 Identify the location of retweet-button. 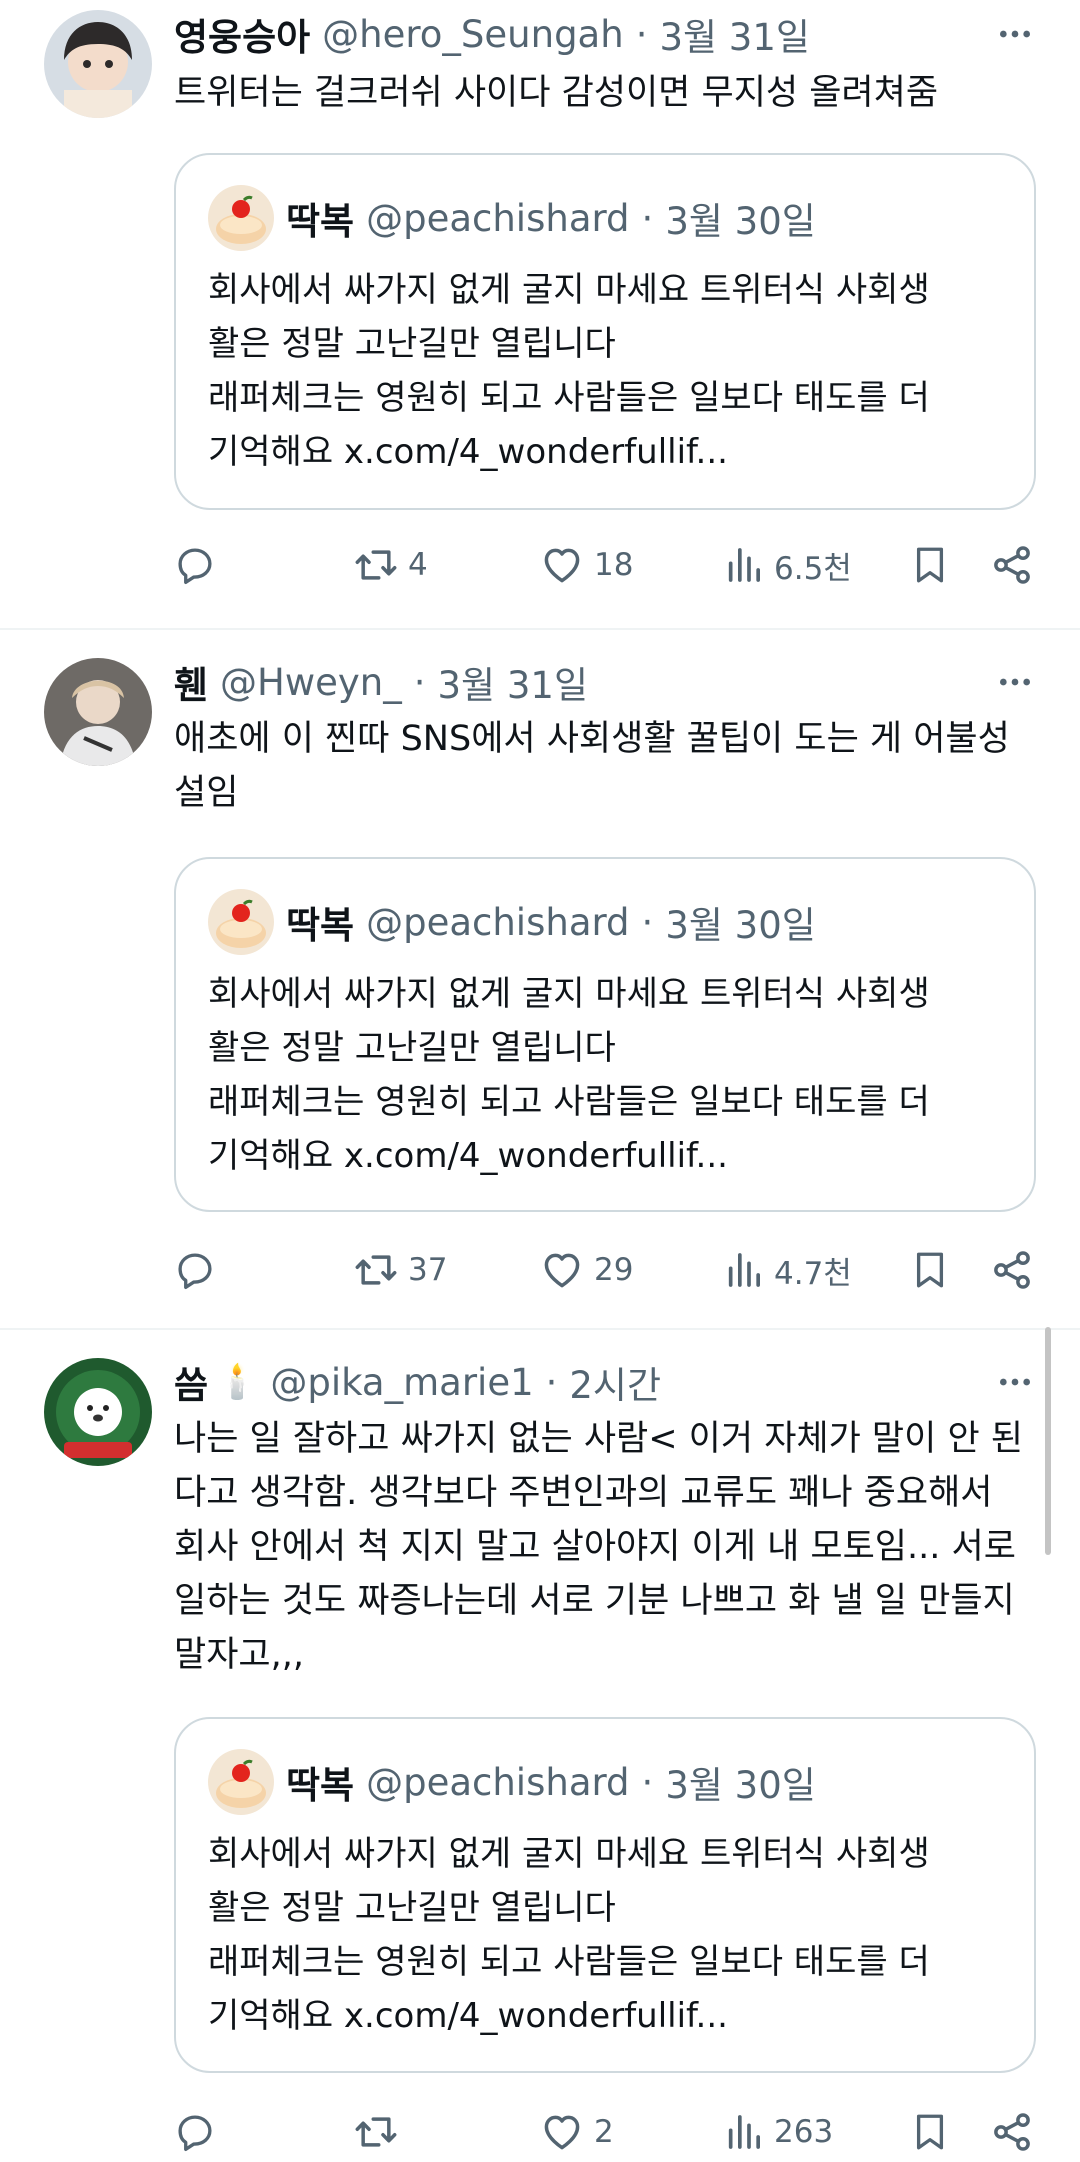
(381, 2132).